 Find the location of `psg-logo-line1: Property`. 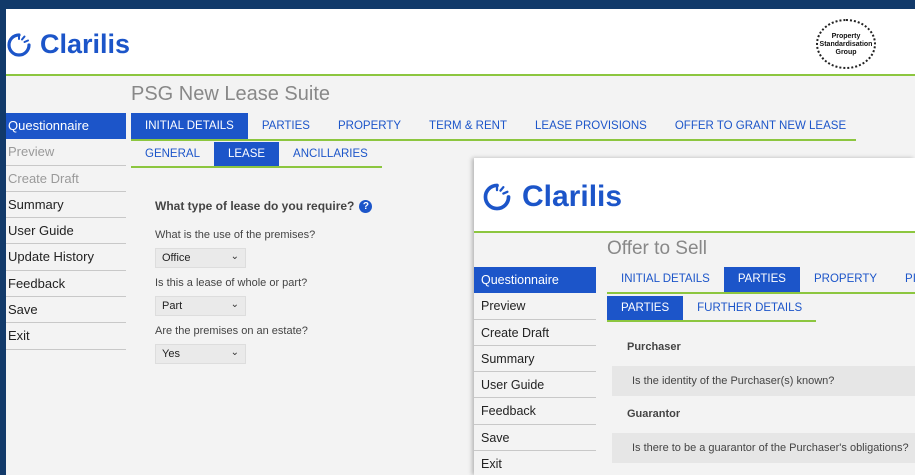

psg-logo-line1: Property is located at coordinates (846, 36).